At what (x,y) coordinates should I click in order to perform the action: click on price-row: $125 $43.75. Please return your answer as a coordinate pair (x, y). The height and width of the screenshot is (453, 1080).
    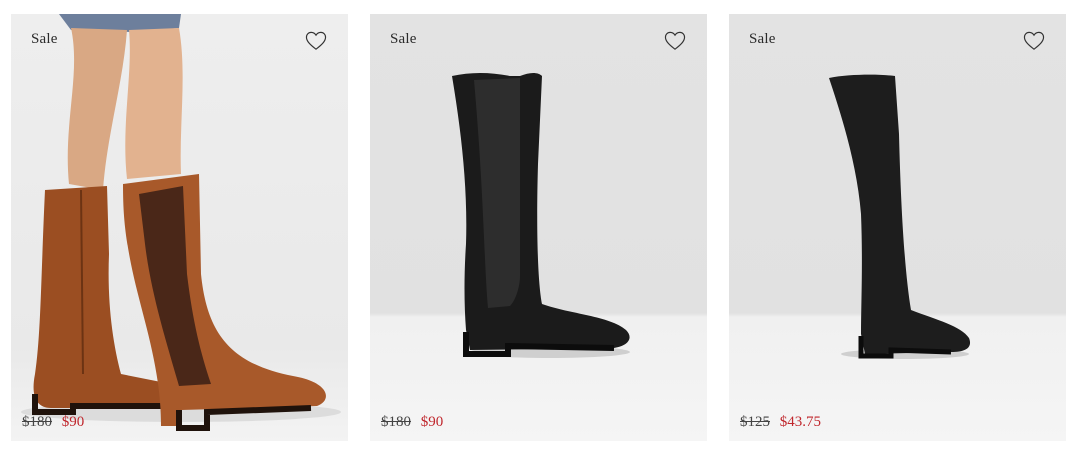
    Looking at the image, I should click on (780, 422).